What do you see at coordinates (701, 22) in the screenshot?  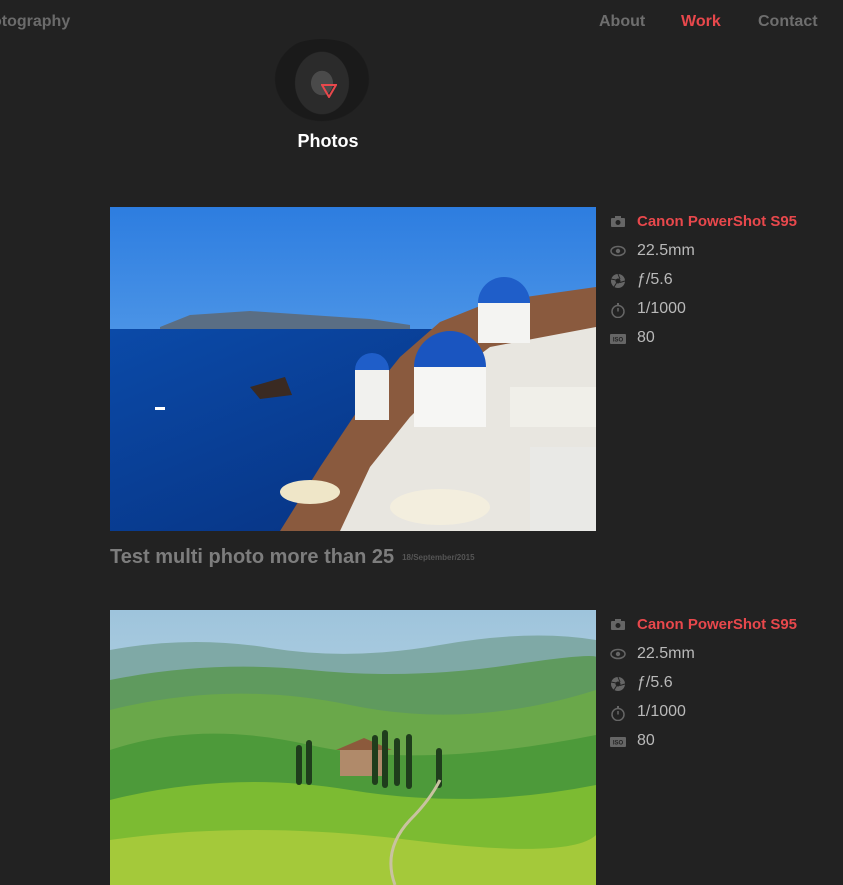 I see `nav-link-work: Work` at bounding box center [701, 22].